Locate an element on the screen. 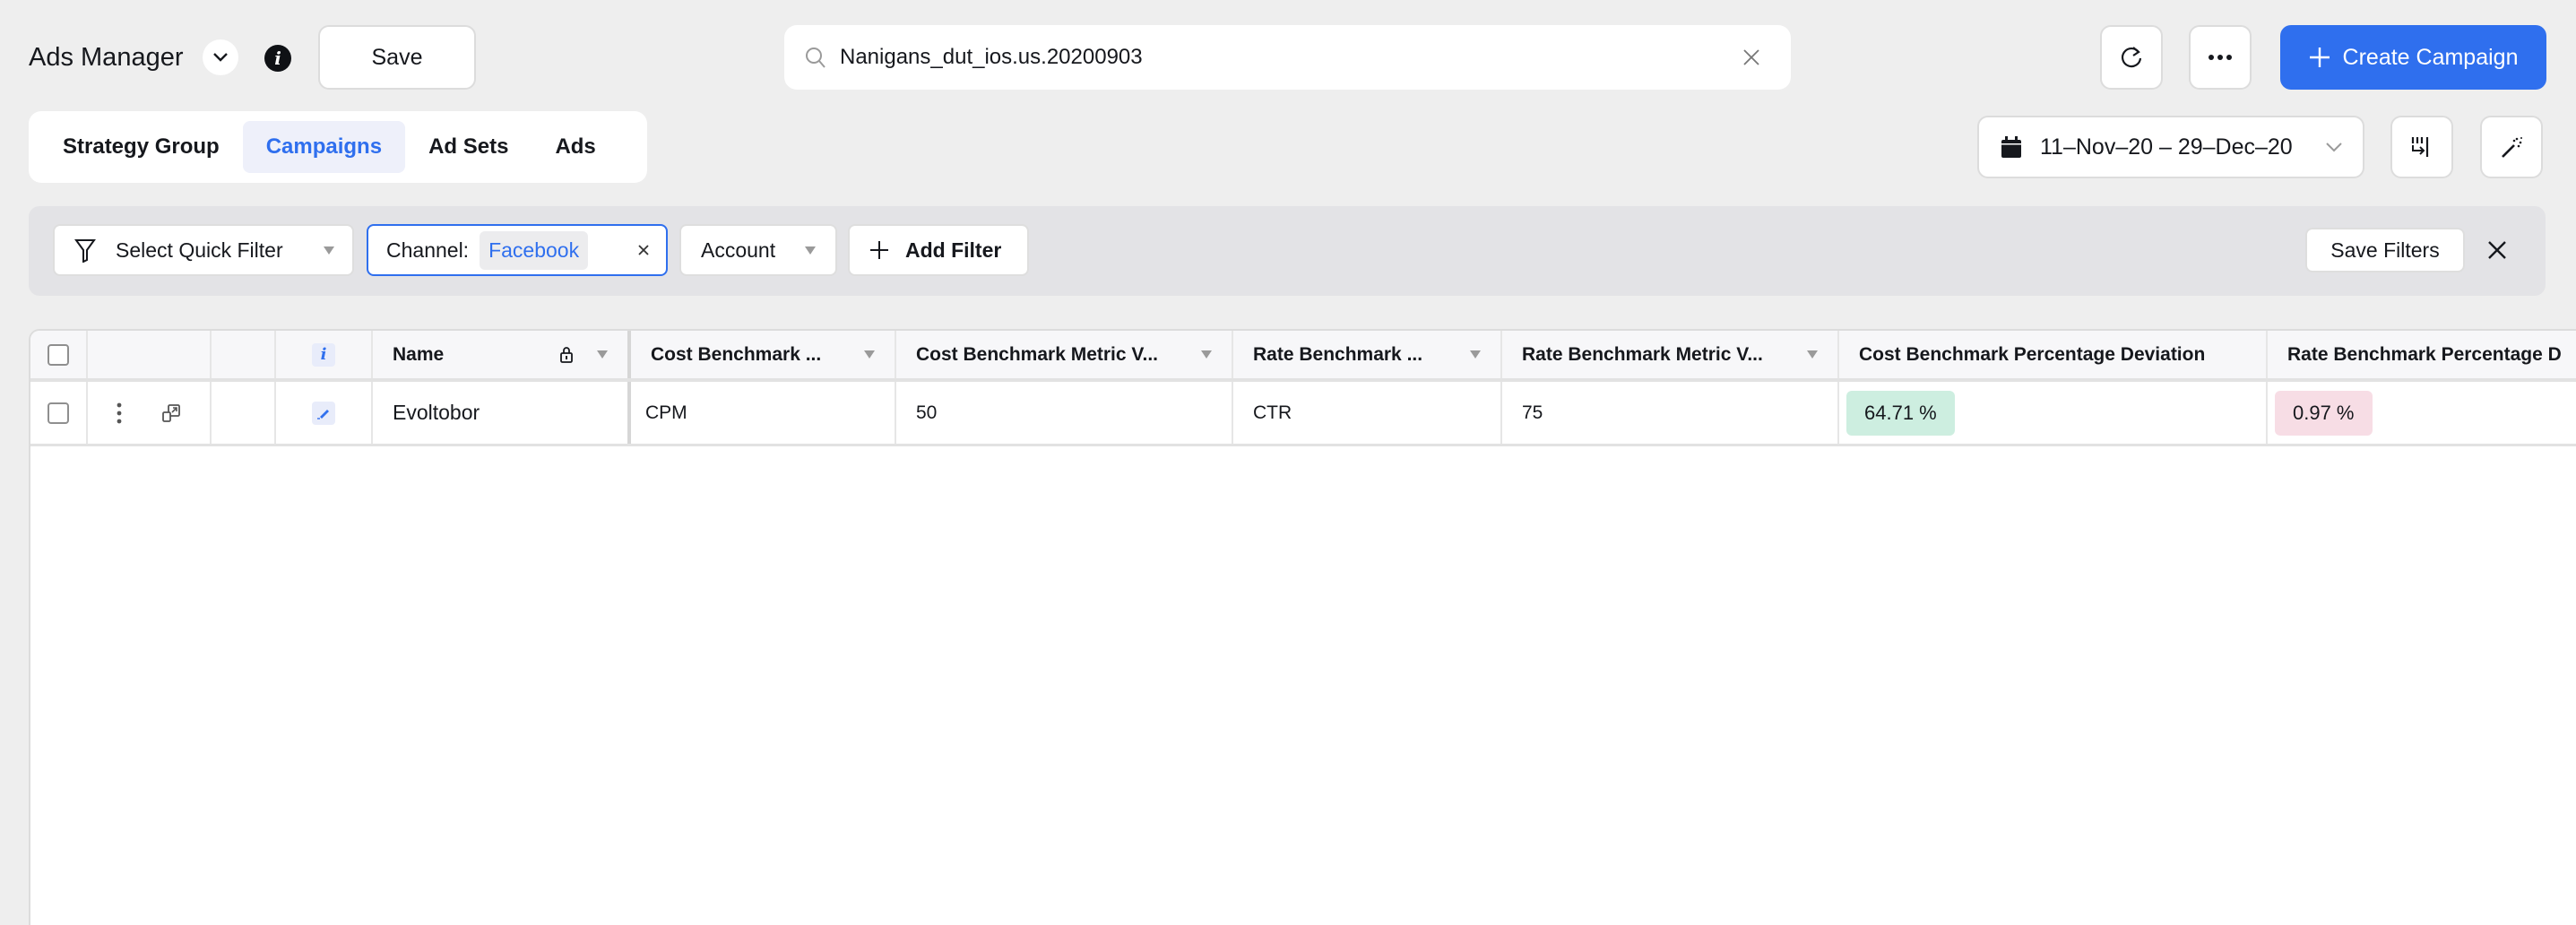  search-bar is located at coordinates (1287, 57).